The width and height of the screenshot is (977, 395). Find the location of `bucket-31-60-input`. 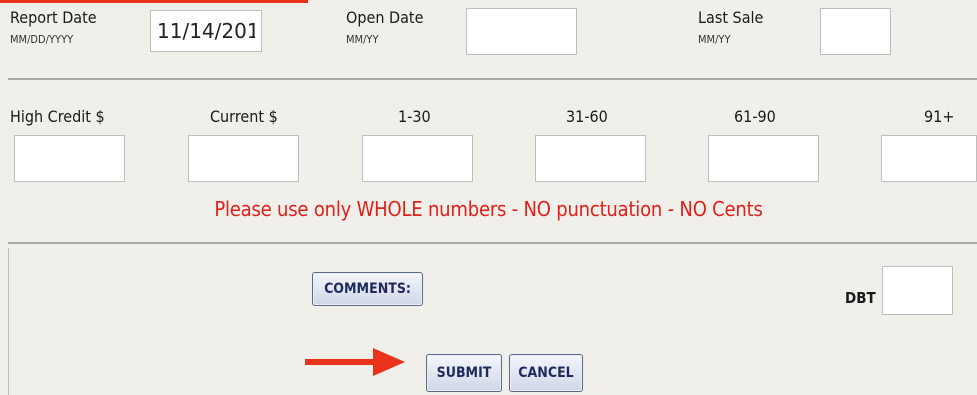

bucket-31-60-input is located at coordinates (590, 158).